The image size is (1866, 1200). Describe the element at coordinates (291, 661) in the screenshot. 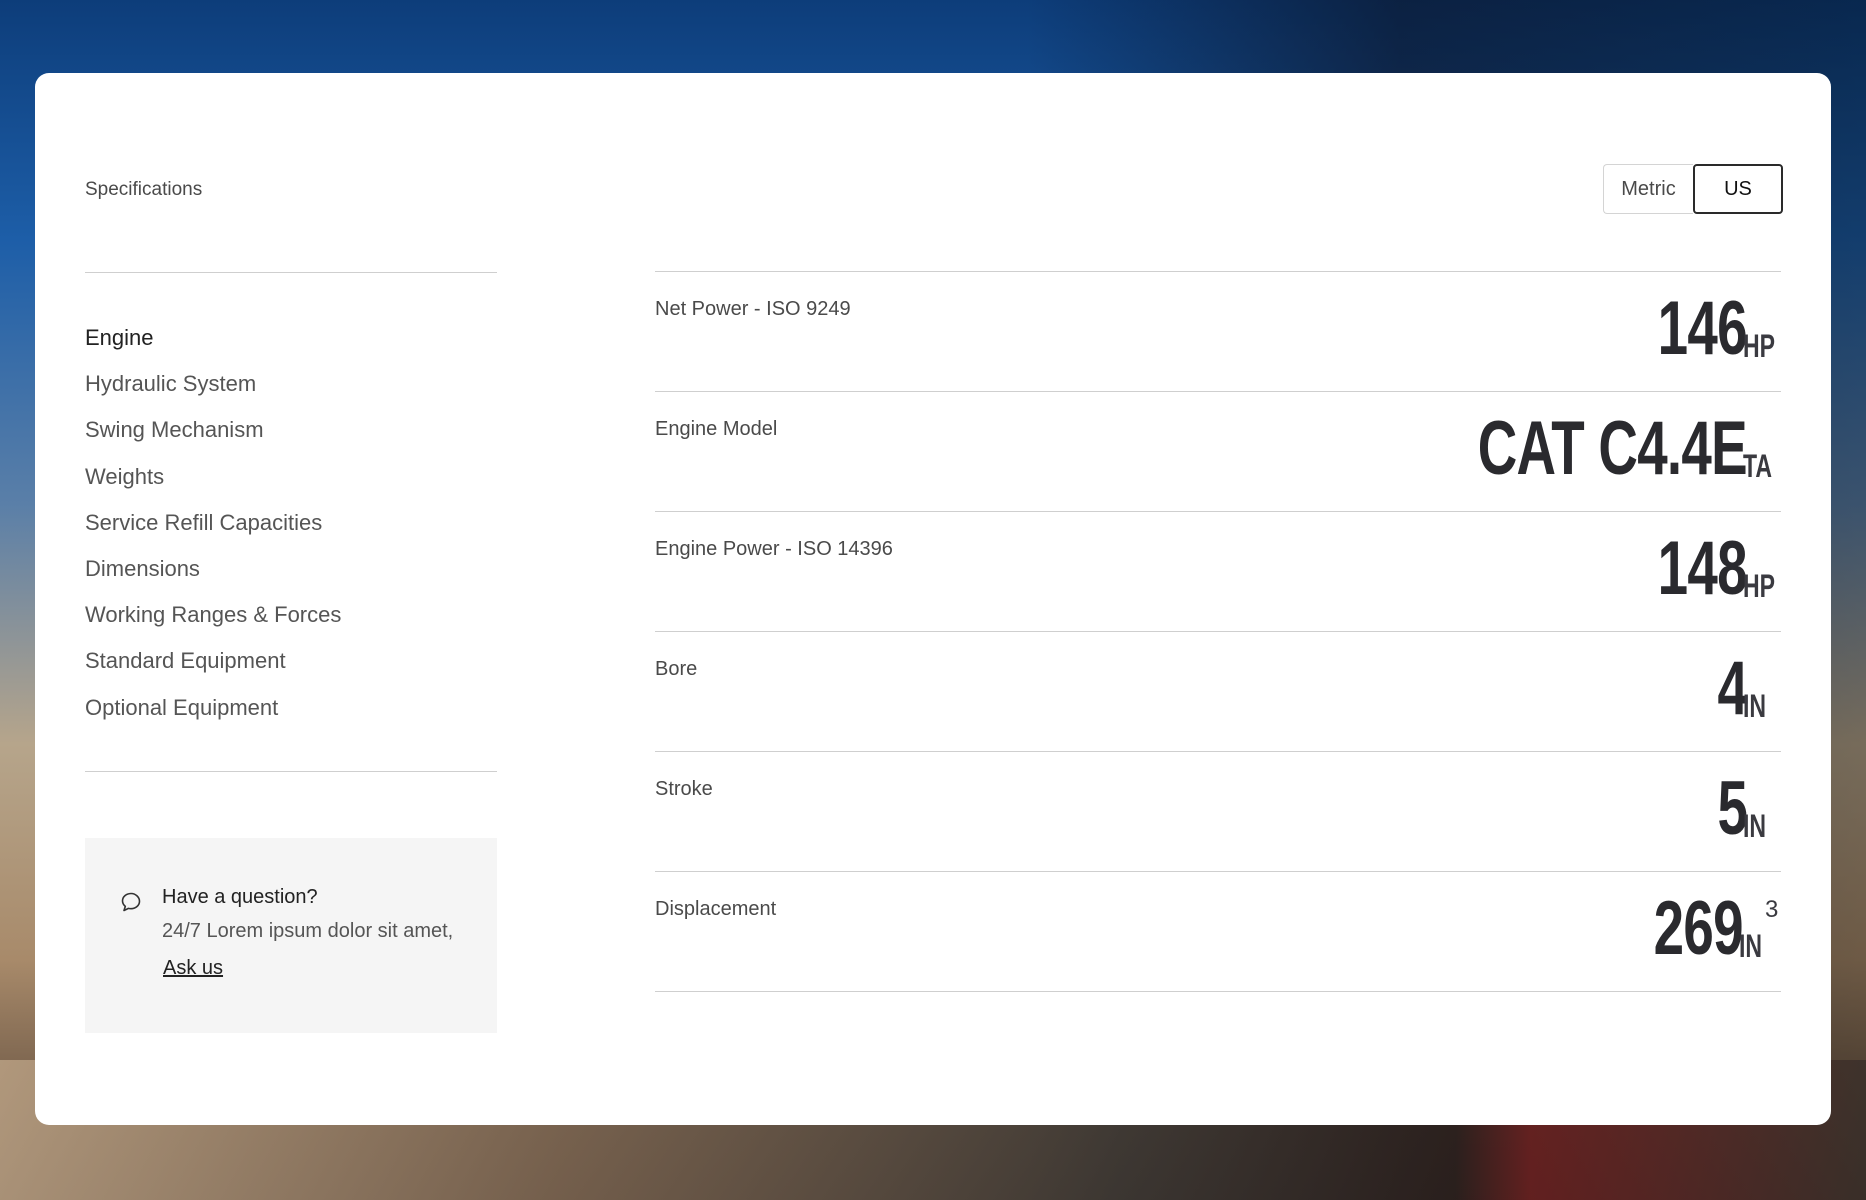

I see `nav-item-standard-equipment: Standard Equipment` at that location.